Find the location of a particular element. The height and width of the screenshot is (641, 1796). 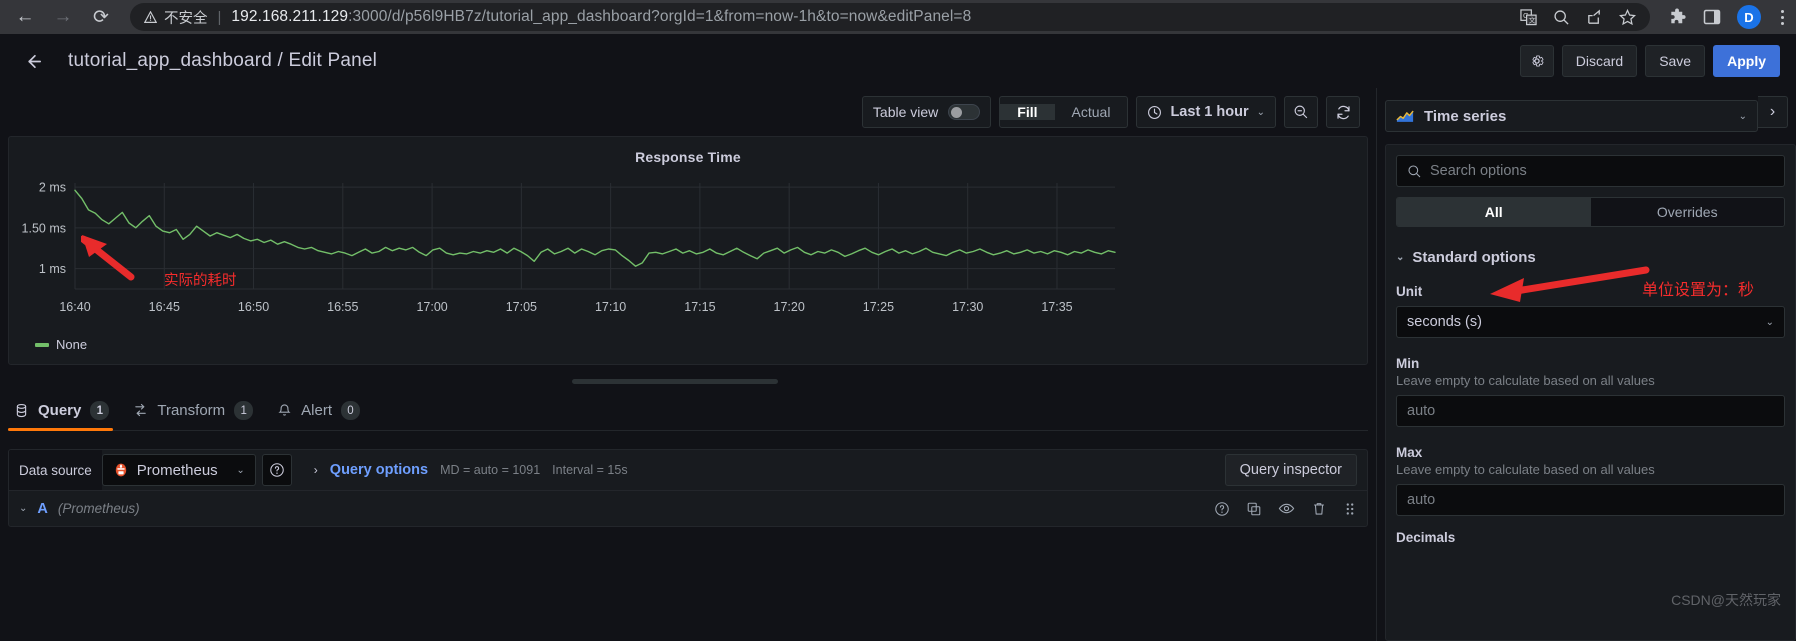

query-row-collapse-icon: ⌄ is located at coordinates (23, 508).